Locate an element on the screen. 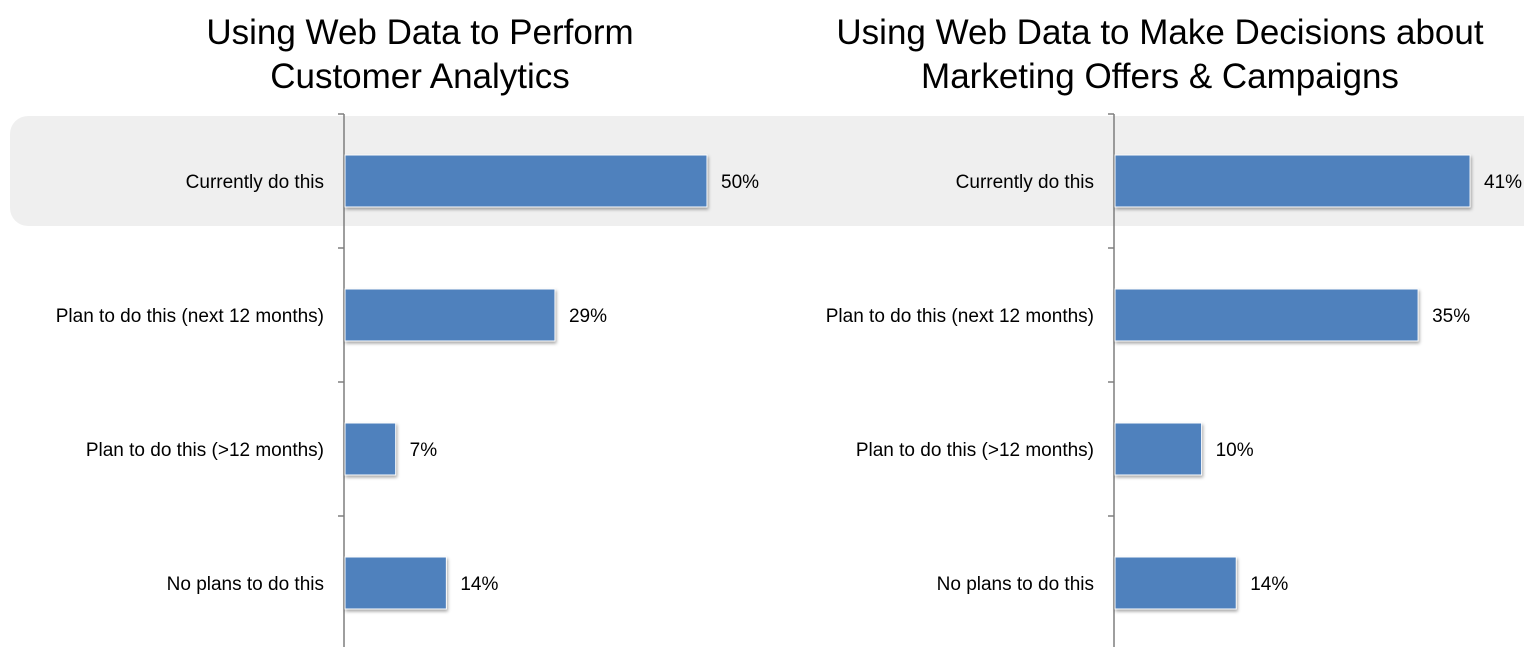 Image resolution: width=1524 pixels, height=647 pixels. value-label: 41% is located at coordinates (1503, 182).